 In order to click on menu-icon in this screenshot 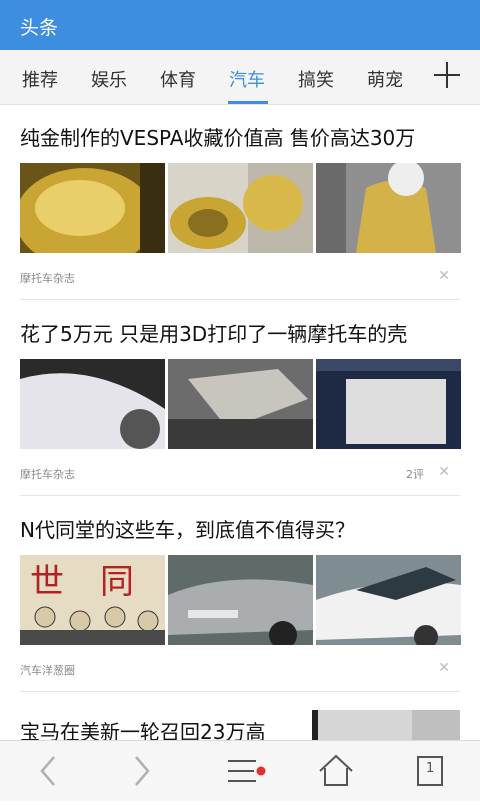, I will do `click(247, 771)`.